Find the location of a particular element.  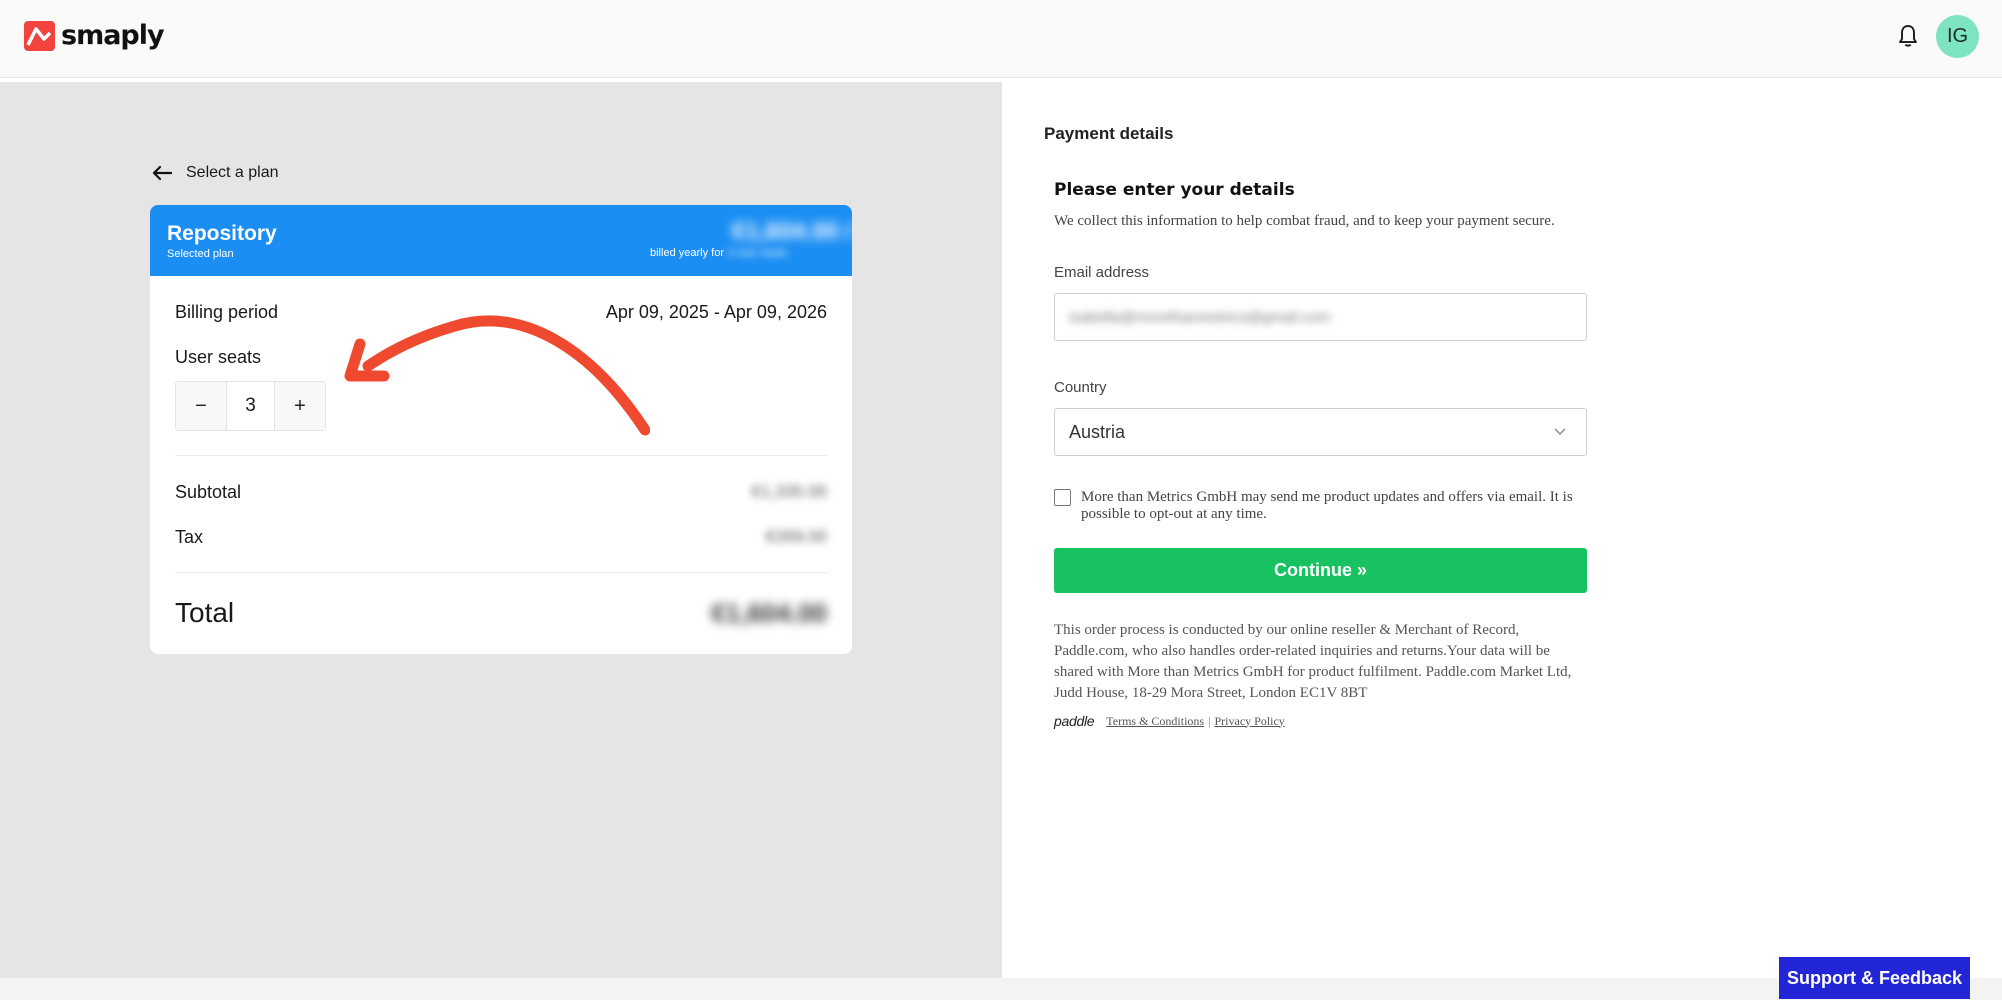

billing-period-label: Billing period is located at coordinates (227, 312).